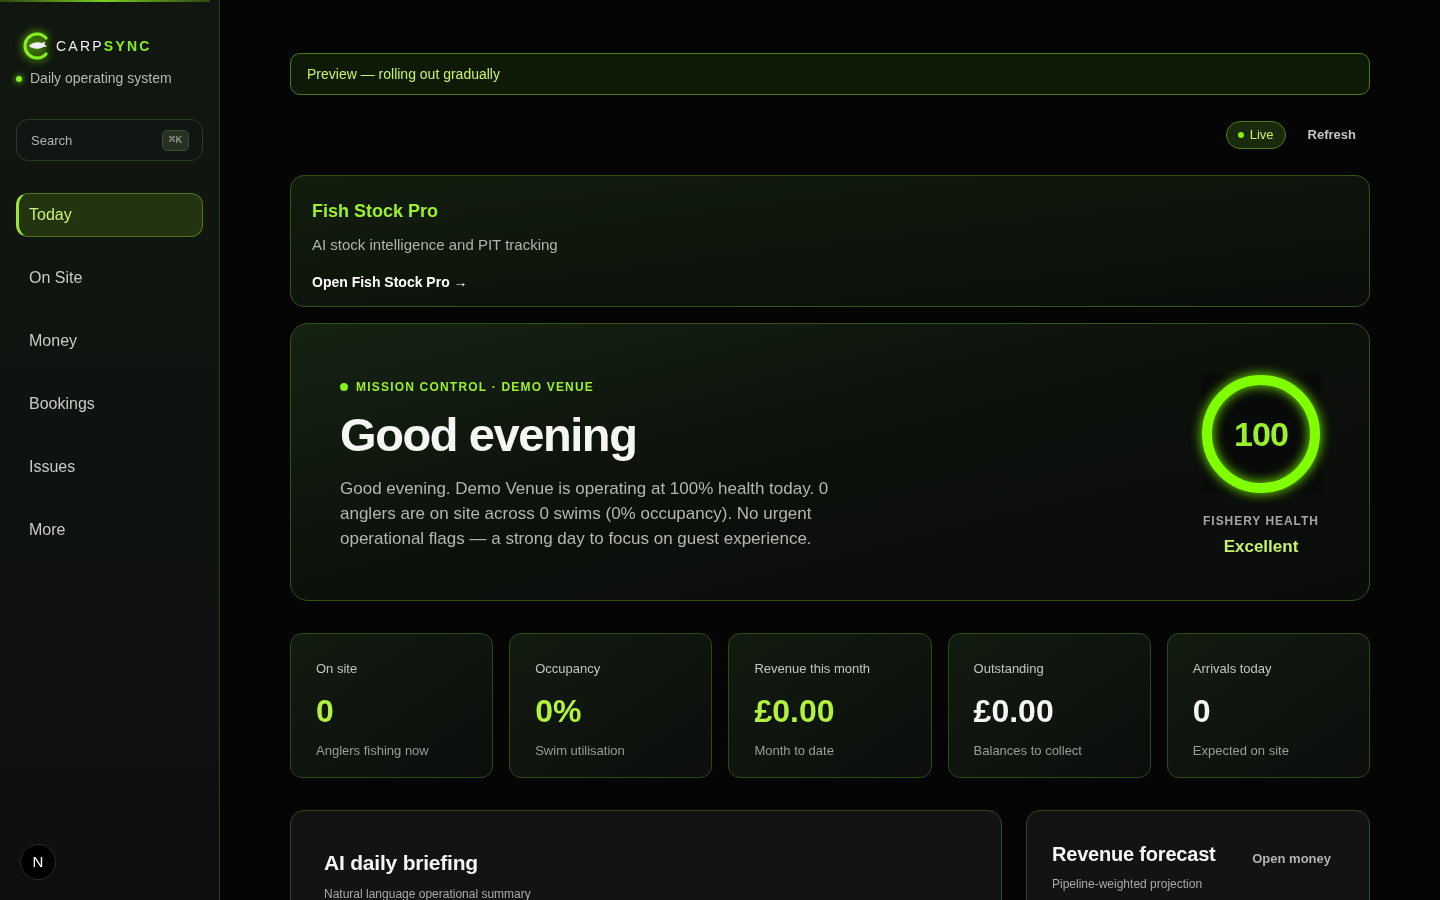 This screenshot has height=900, width=1440. What do you see at coordinates (109, 530) in the screenshot?
I see `nav-item: More` at bounding box center [109, 530].